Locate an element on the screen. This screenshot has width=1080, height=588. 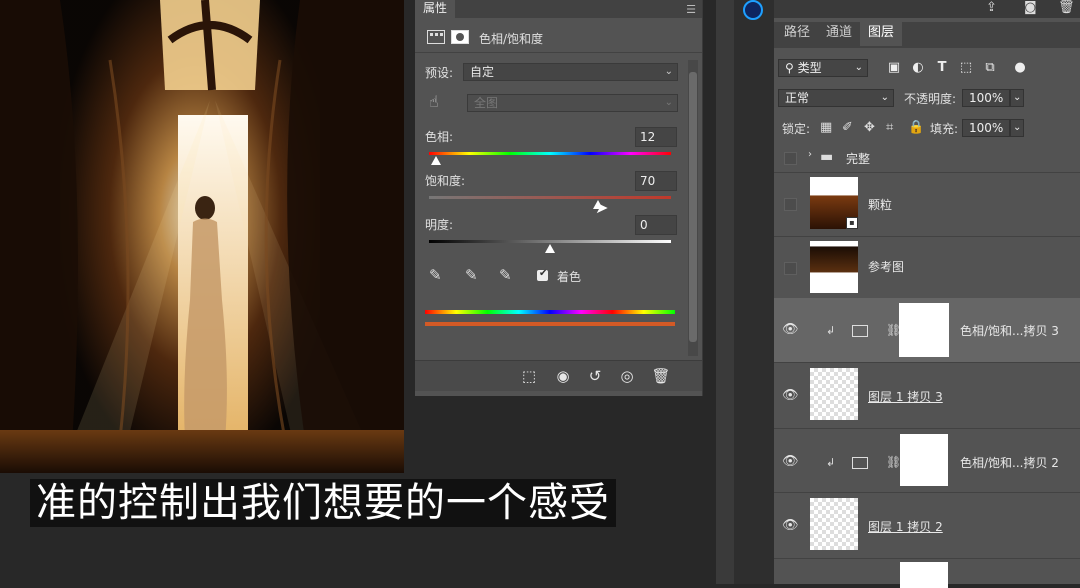
layer-row: ▪ 颗粒 is located at coordinates (927, 204).